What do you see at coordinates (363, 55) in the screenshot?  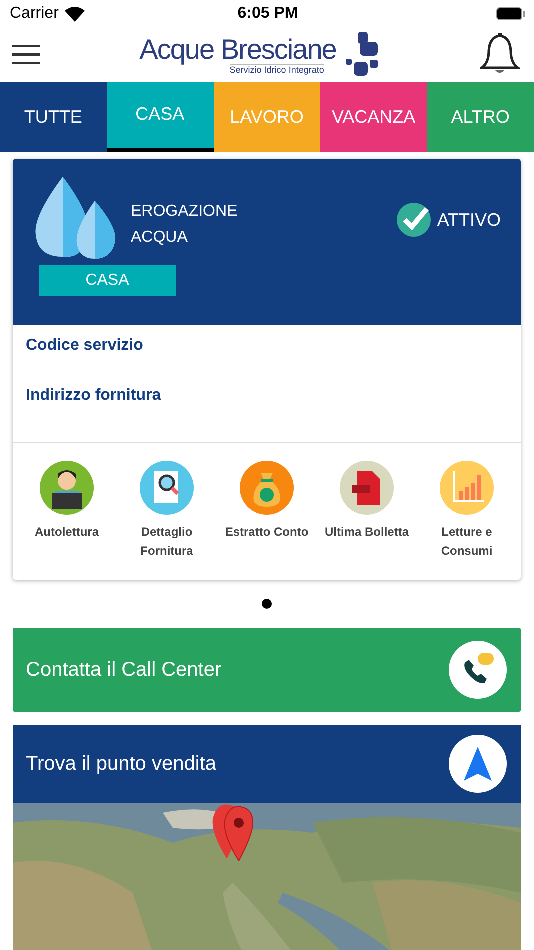 I see `logo-mark-icon` at bounding box center [363, 55].